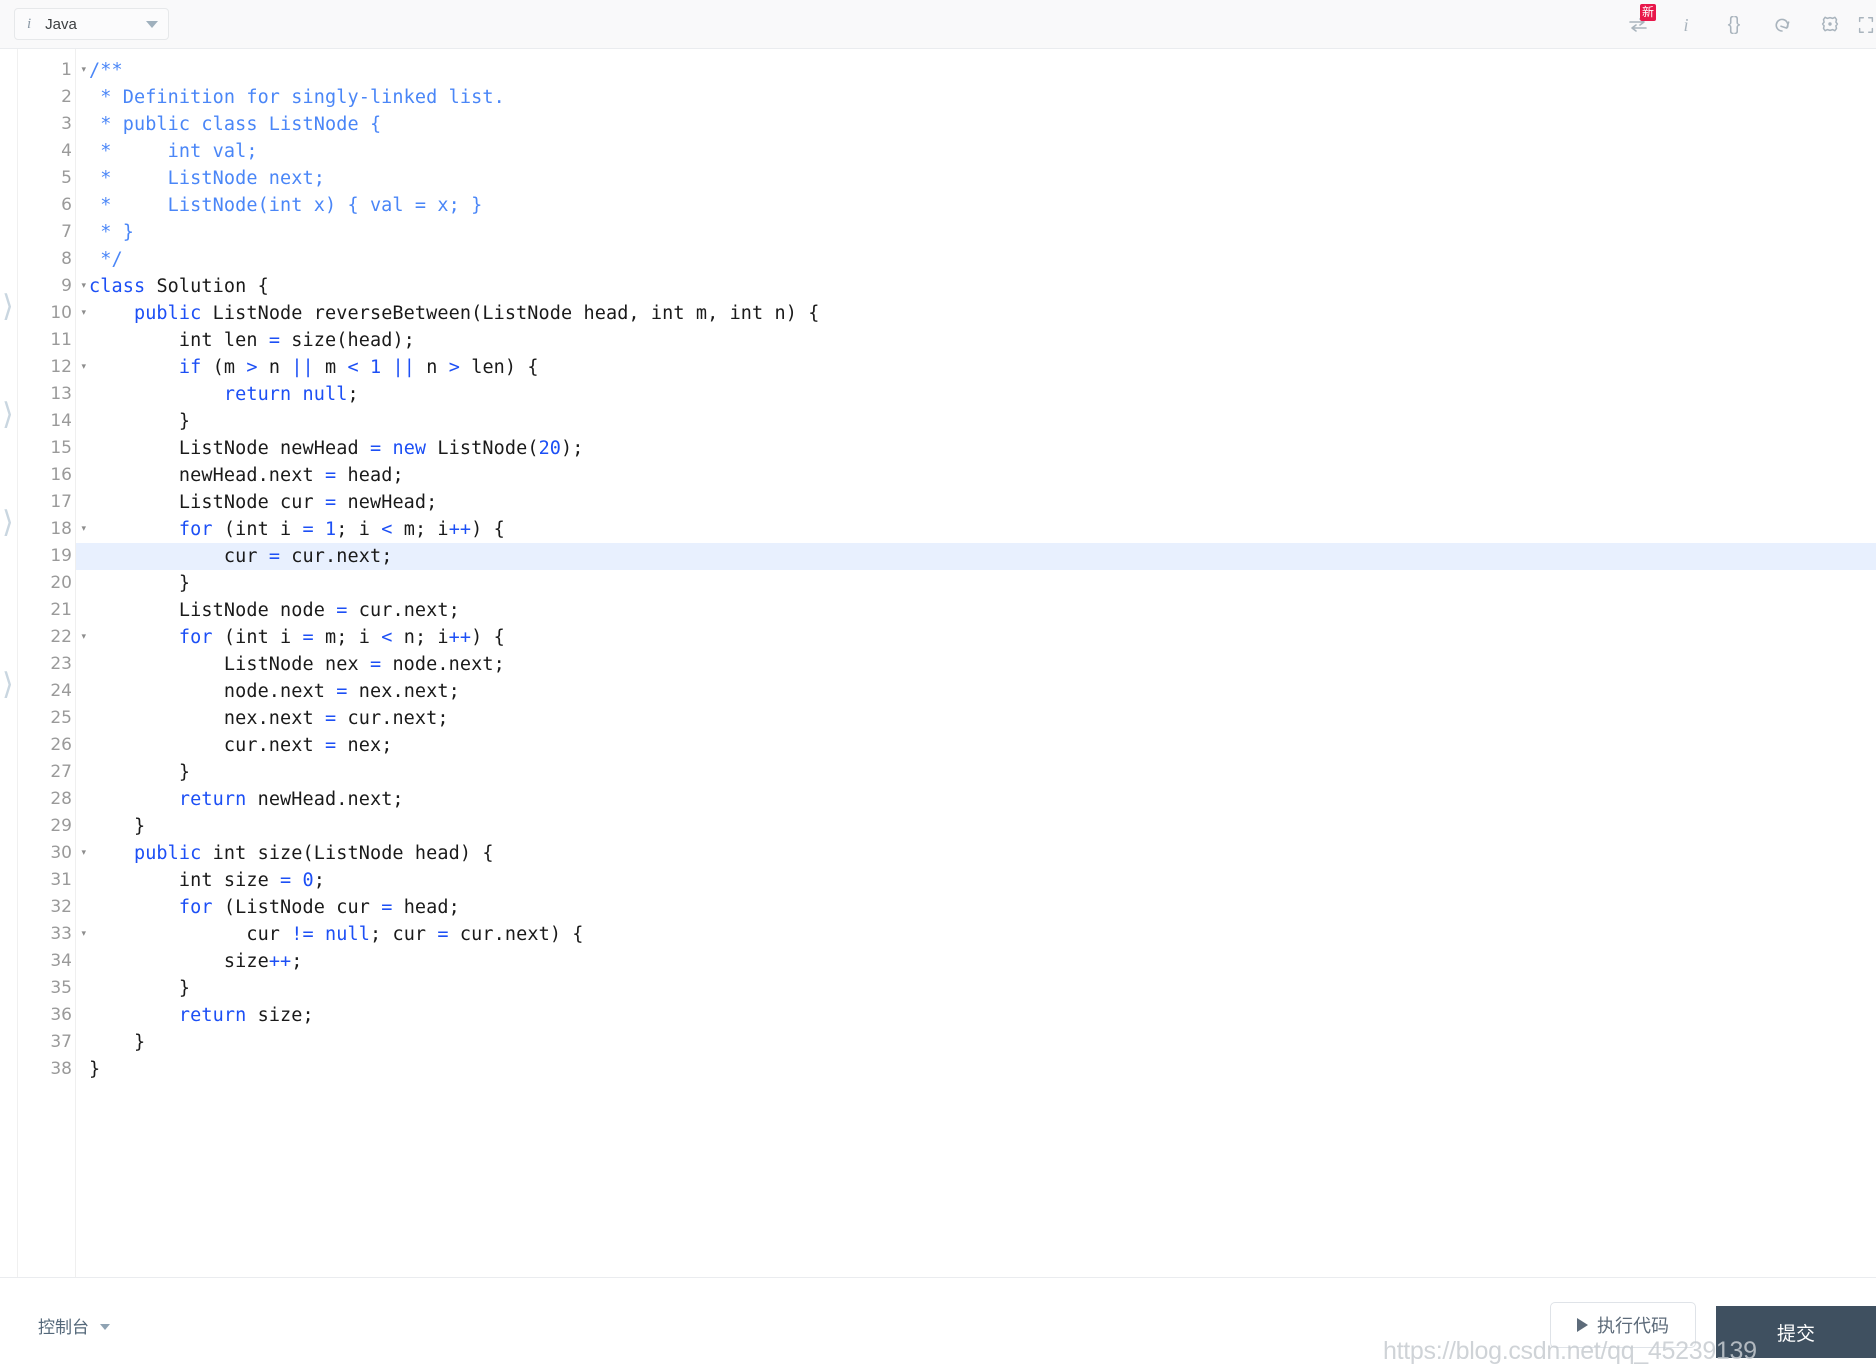 Image resolution: width=1876 pixels, height=1372 pixels. I want to click on code-line: * ListNode next;, so click(976, 178).